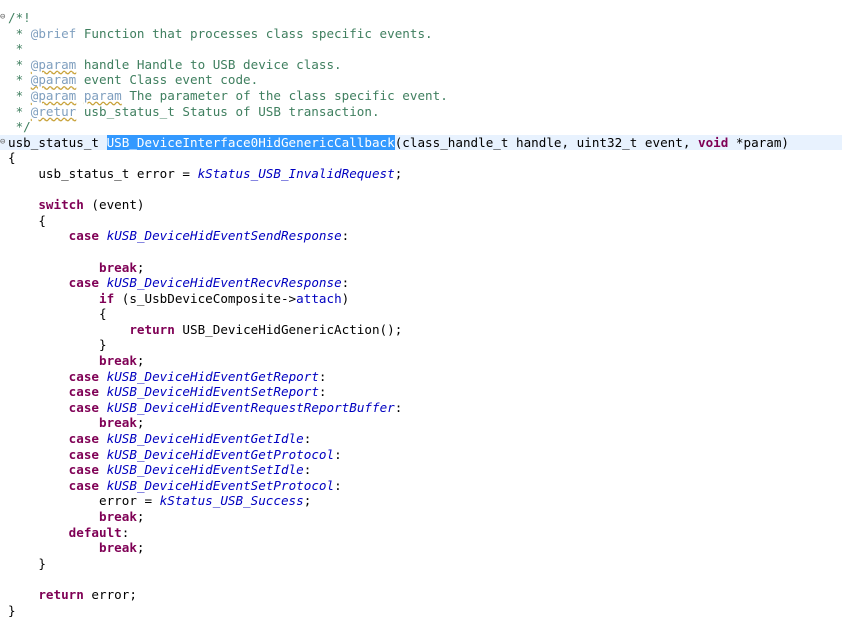  Describe the element at coordinates (53, 33) in the screenshot. I see `code-token: @brief` at that location.